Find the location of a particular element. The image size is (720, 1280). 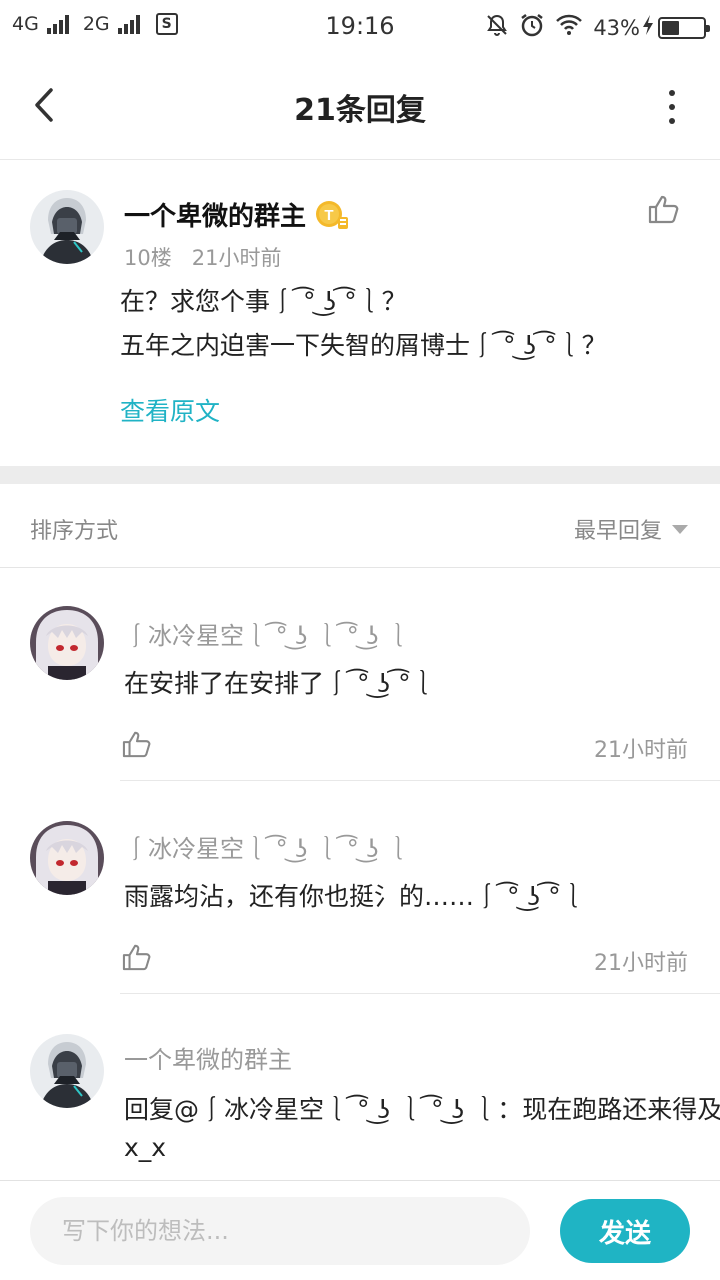

composer-bar: 发送 is located at coordinates (360, 1230).